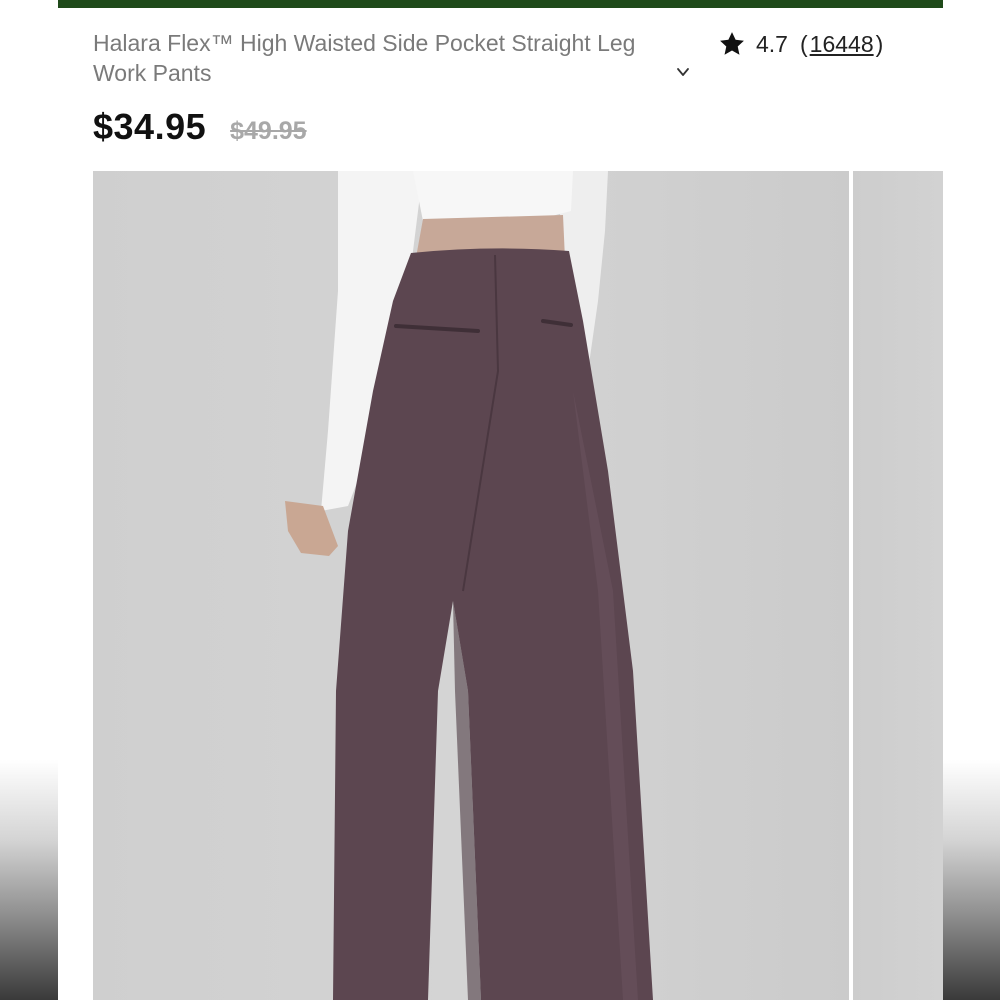  I want to click on title-fade, so click(673, 43).